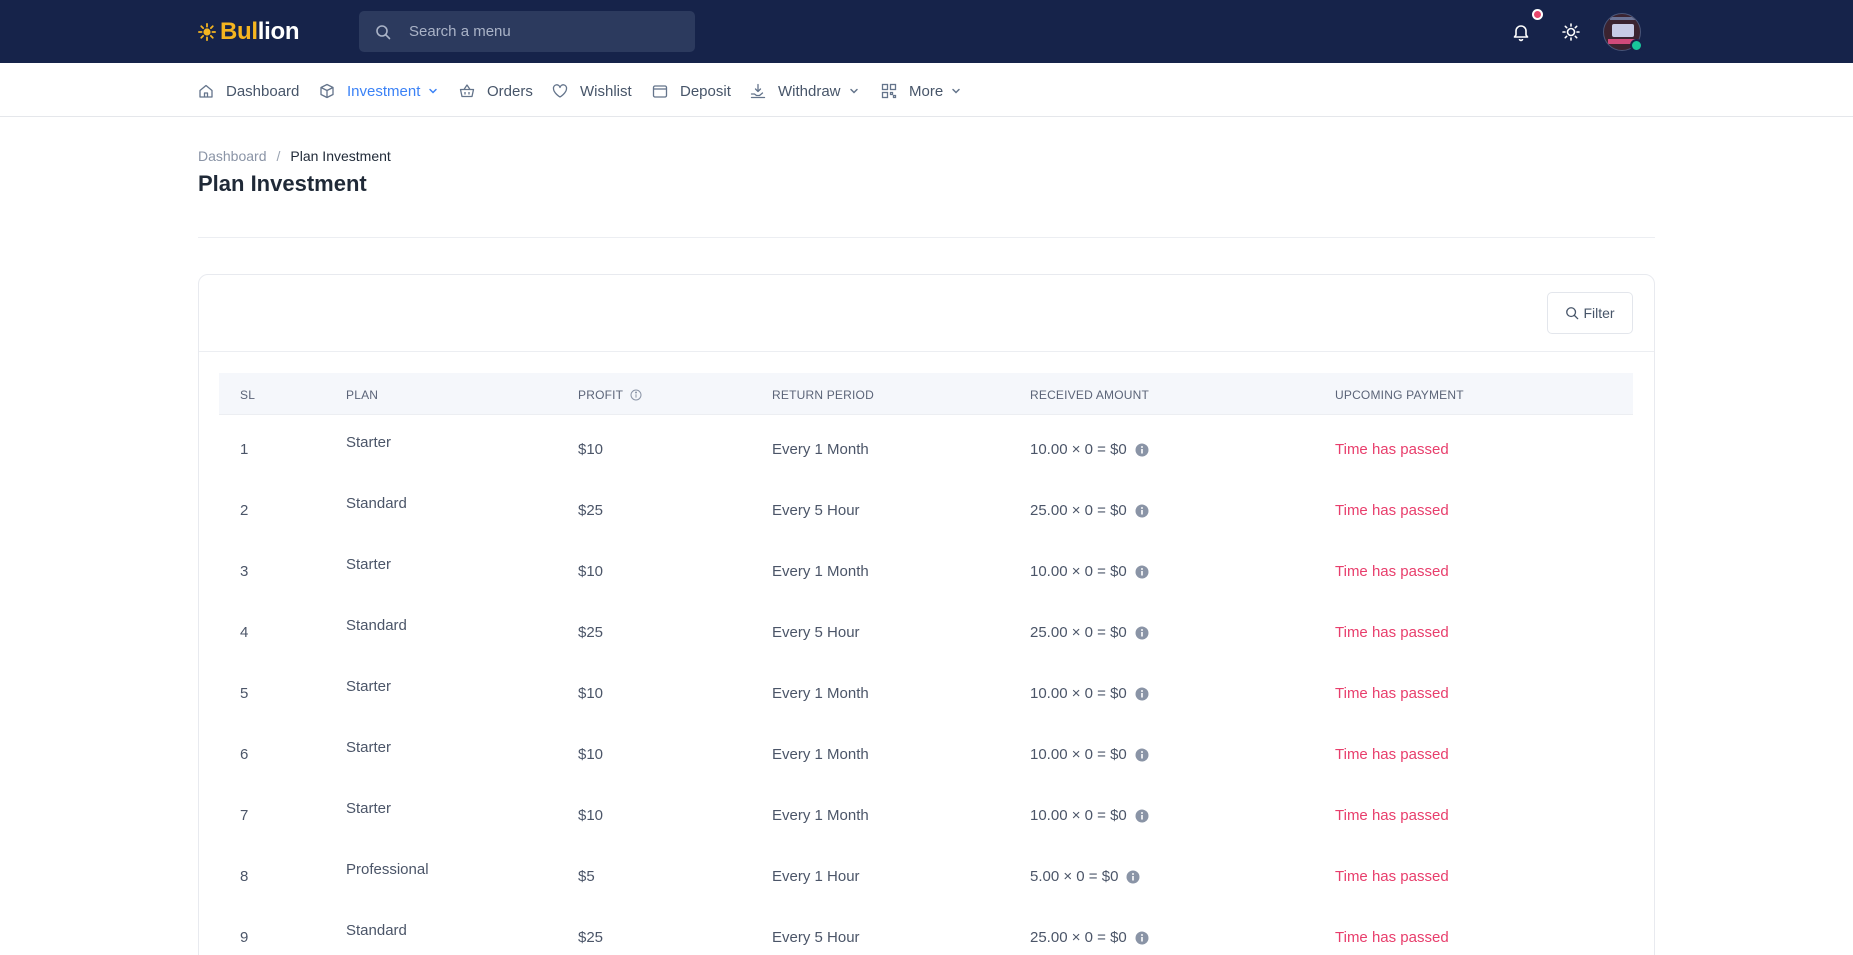 This screenshot has width=1853, height=955. I want to click on search-box, so click(527, 31).